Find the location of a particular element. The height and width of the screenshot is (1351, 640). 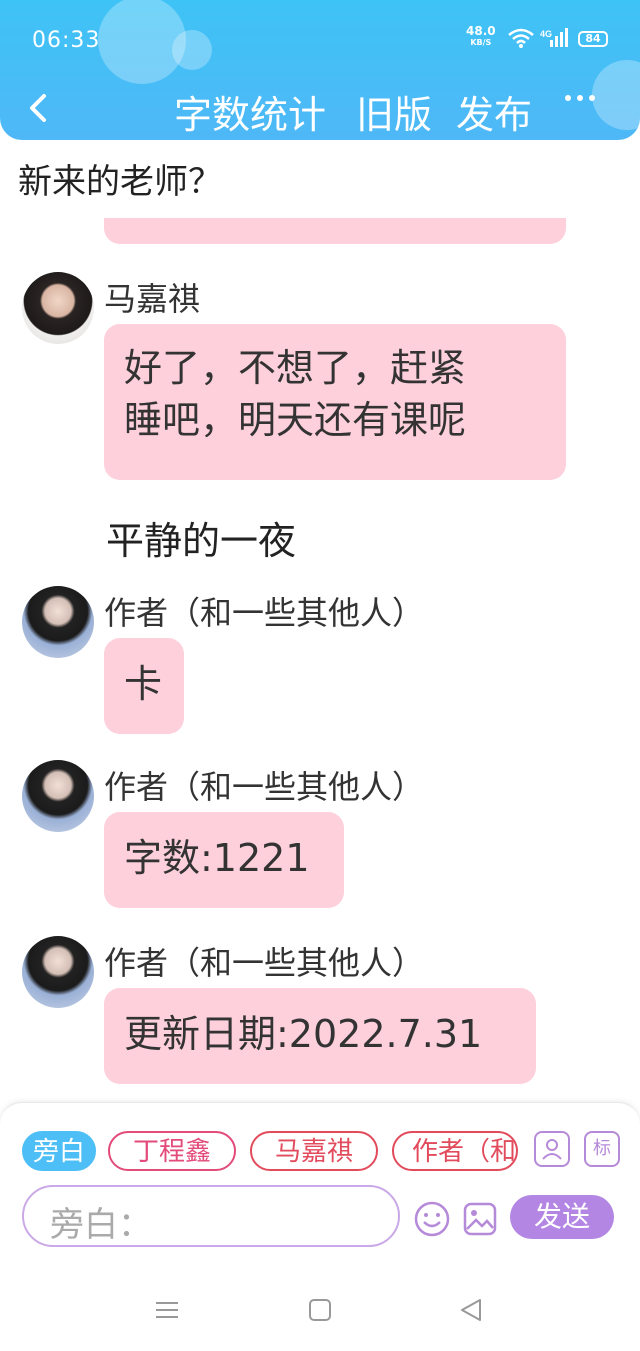

contact-icon is located at coordinates (552, 1149).